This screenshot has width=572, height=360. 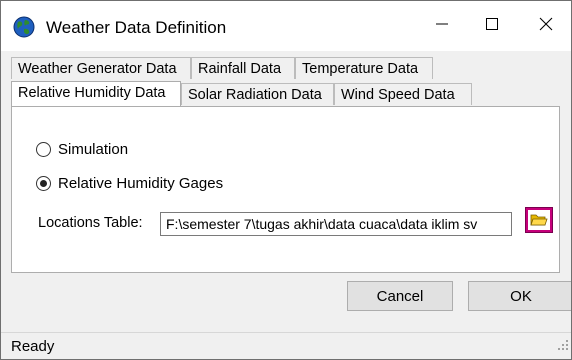 I want to click on globe-icon, so click(x=24, y=27).